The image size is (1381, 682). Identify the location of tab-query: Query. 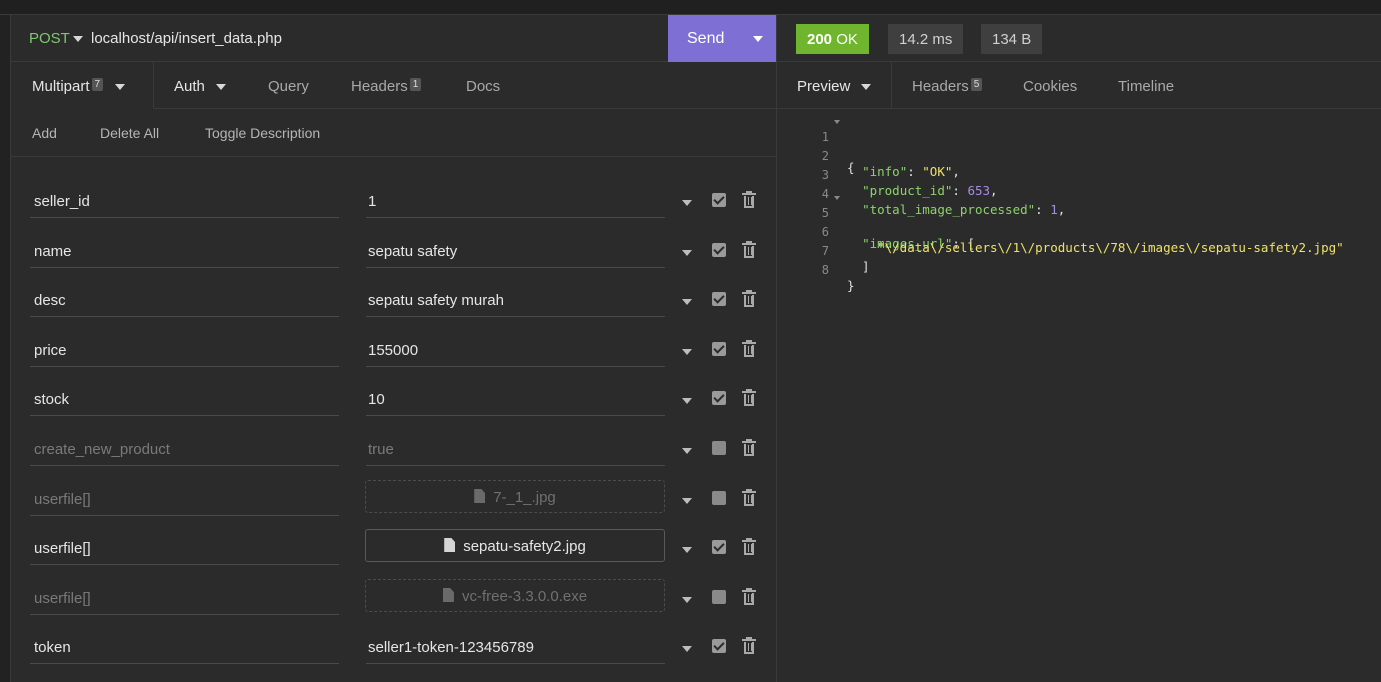
(288, 86).